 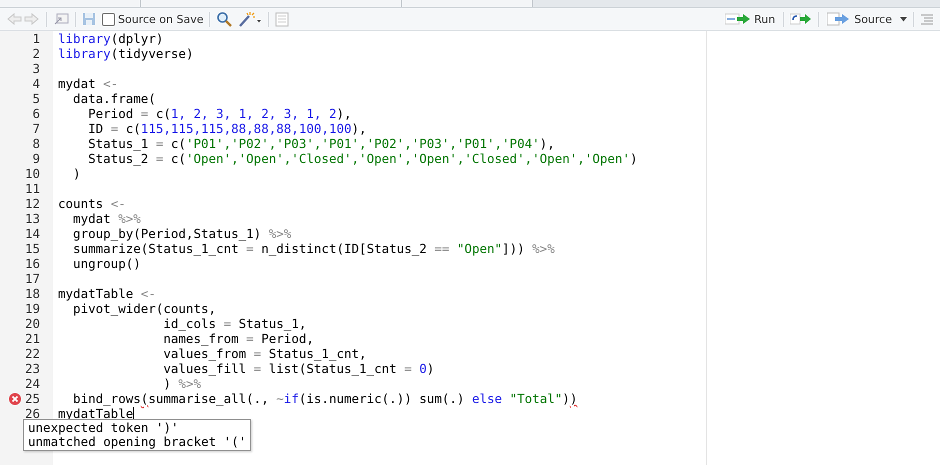 I want to click on code-line: mydatTable <-, so click(x=107, y=293).